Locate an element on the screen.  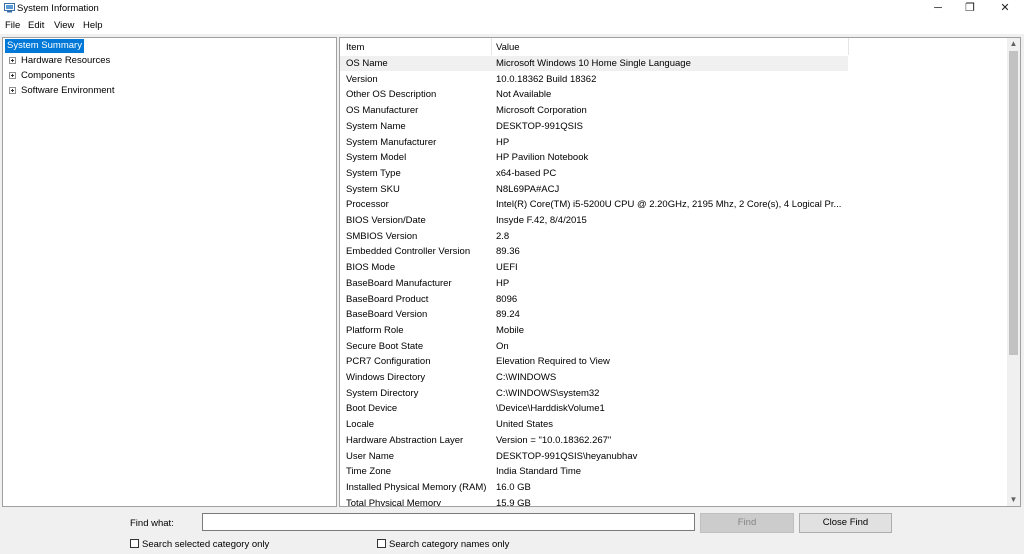
checkbox-label: Search category names only is located at coordinates (449, 544).